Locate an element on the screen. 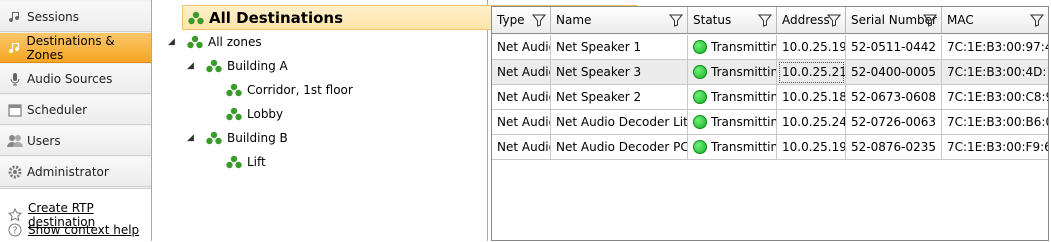  sidebar-item-label: Administrator is located at coordinates (68, 171).